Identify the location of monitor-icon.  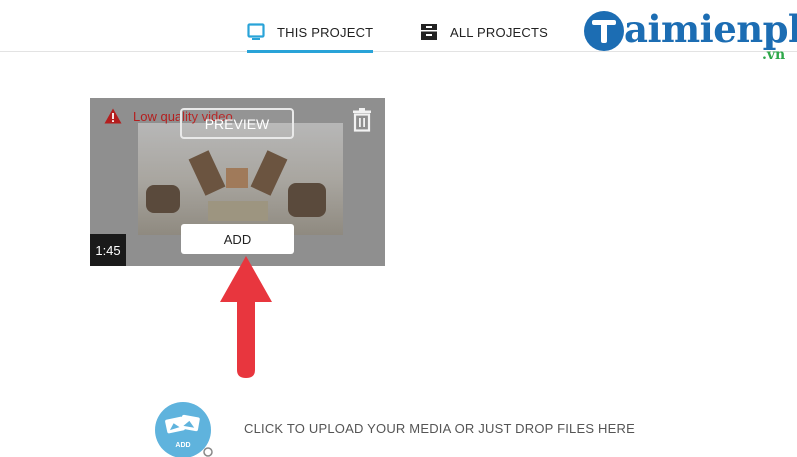
(256, 31).